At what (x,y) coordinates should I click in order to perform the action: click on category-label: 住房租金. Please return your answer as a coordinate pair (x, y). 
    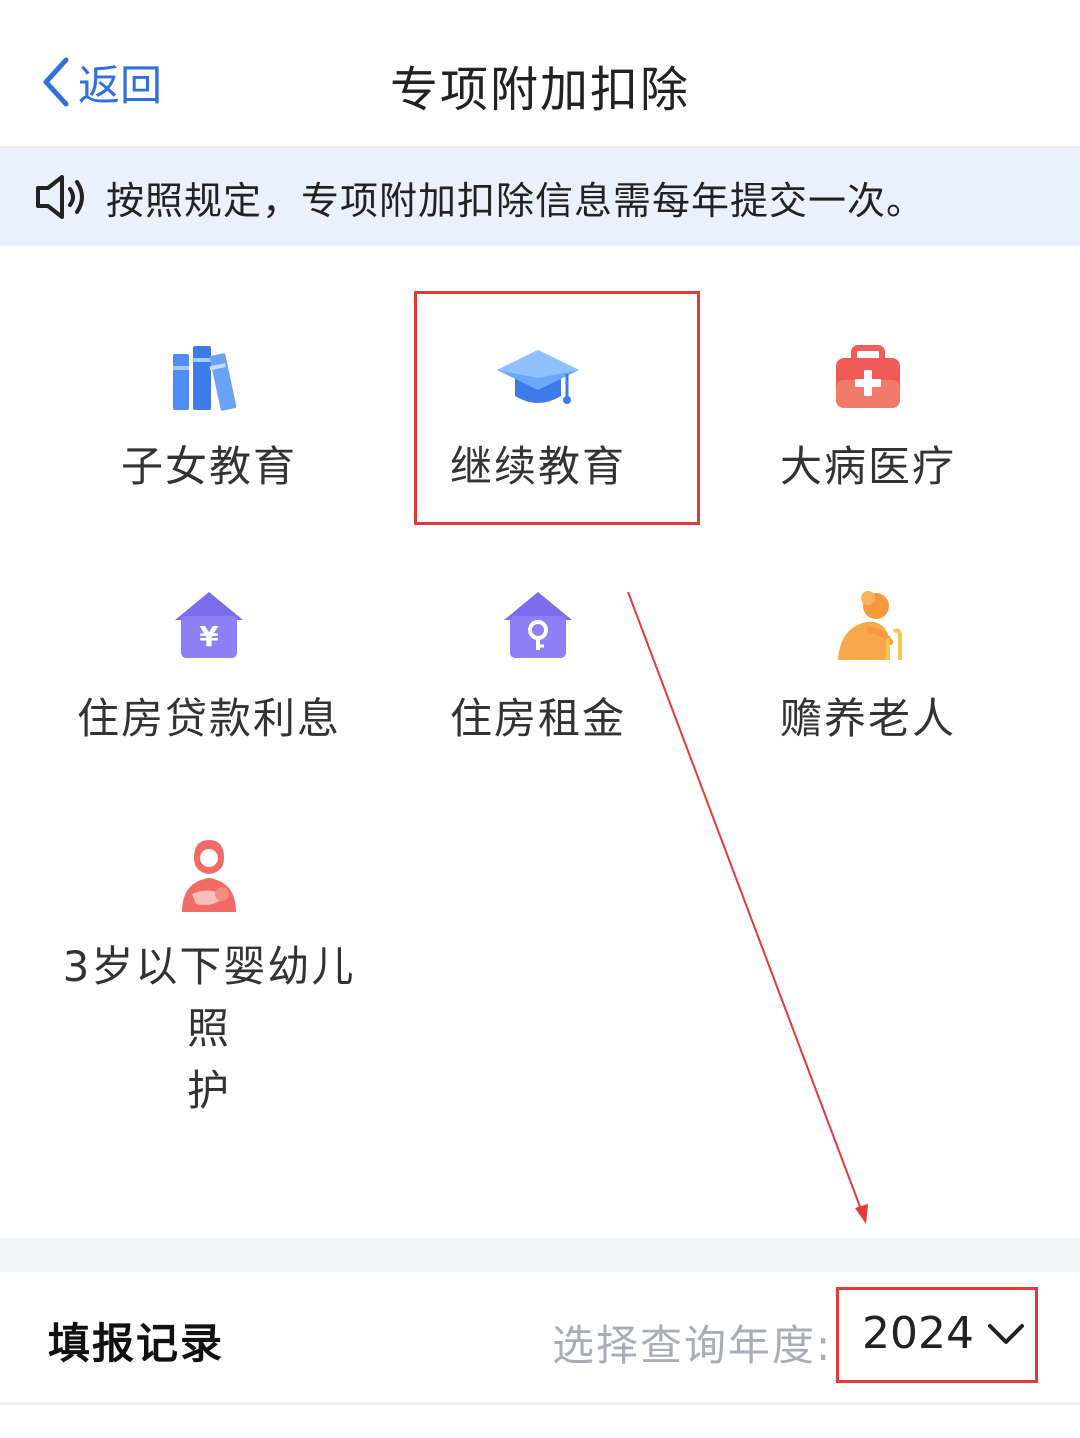
    Looking at the image, I should click on (537, 718).